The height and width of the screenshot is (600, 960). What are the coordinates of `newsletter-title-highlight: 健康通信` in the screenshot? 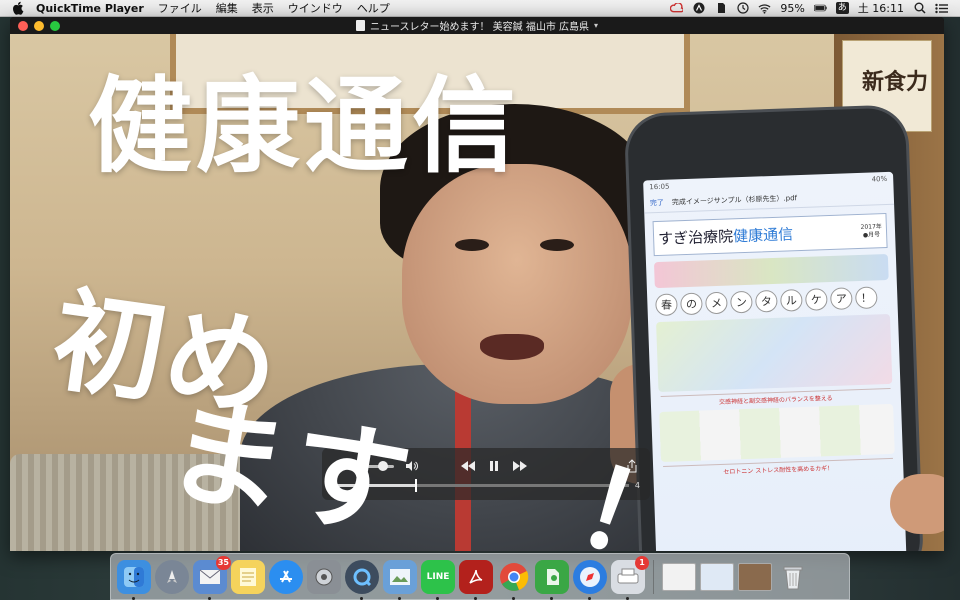 It's located at (763, 235).